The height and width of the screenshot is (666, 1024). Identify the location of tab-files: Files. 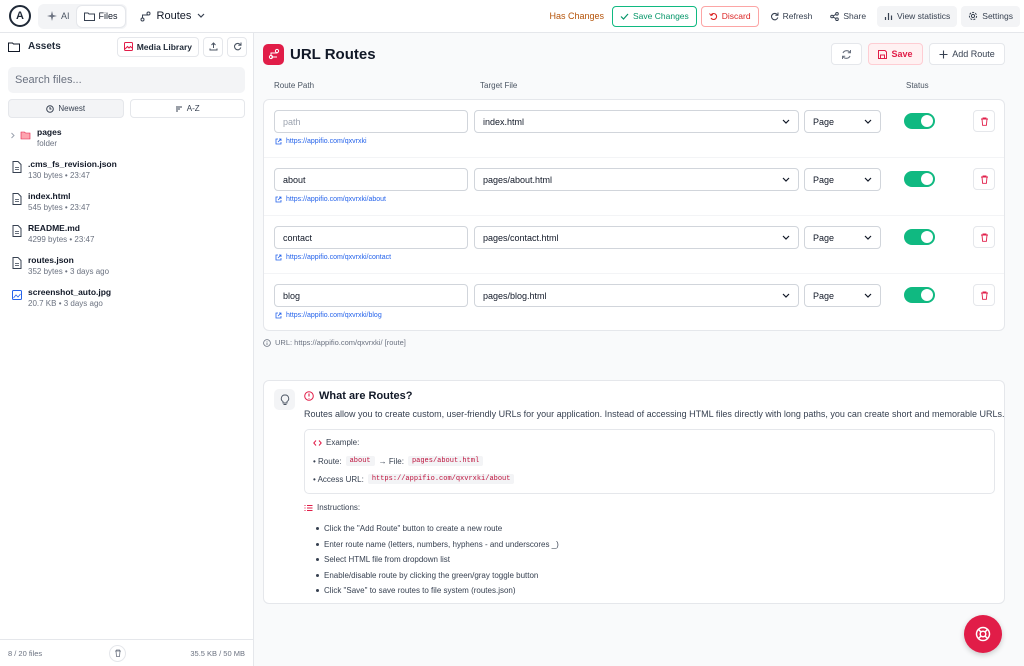
(100, 16).